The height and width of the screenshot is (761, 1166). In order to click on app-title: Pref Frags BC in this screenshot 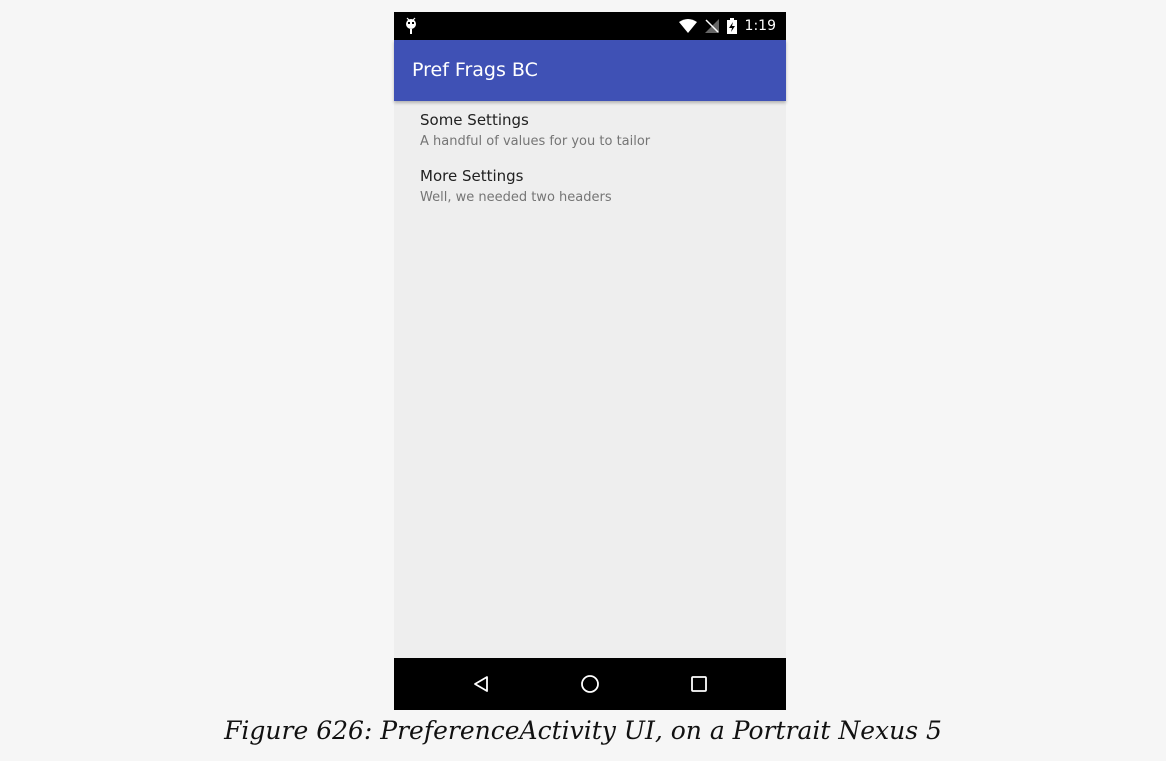, I will do `click(475, 70)`.